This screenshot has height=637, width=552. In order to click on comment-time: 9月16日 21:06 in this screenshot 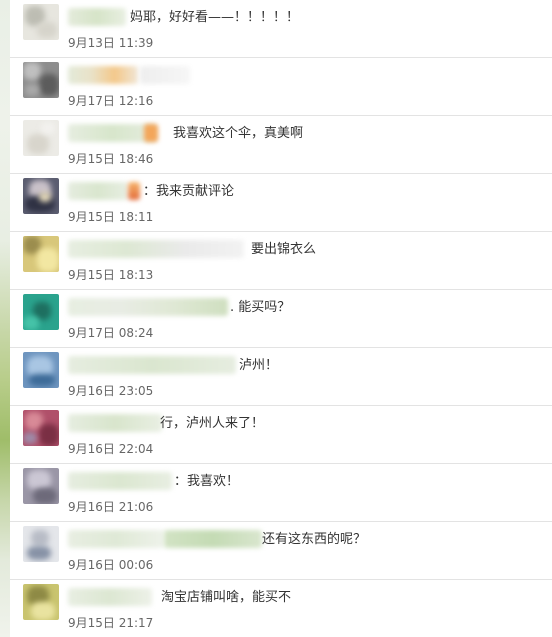, I will do `click(111, 507)`.